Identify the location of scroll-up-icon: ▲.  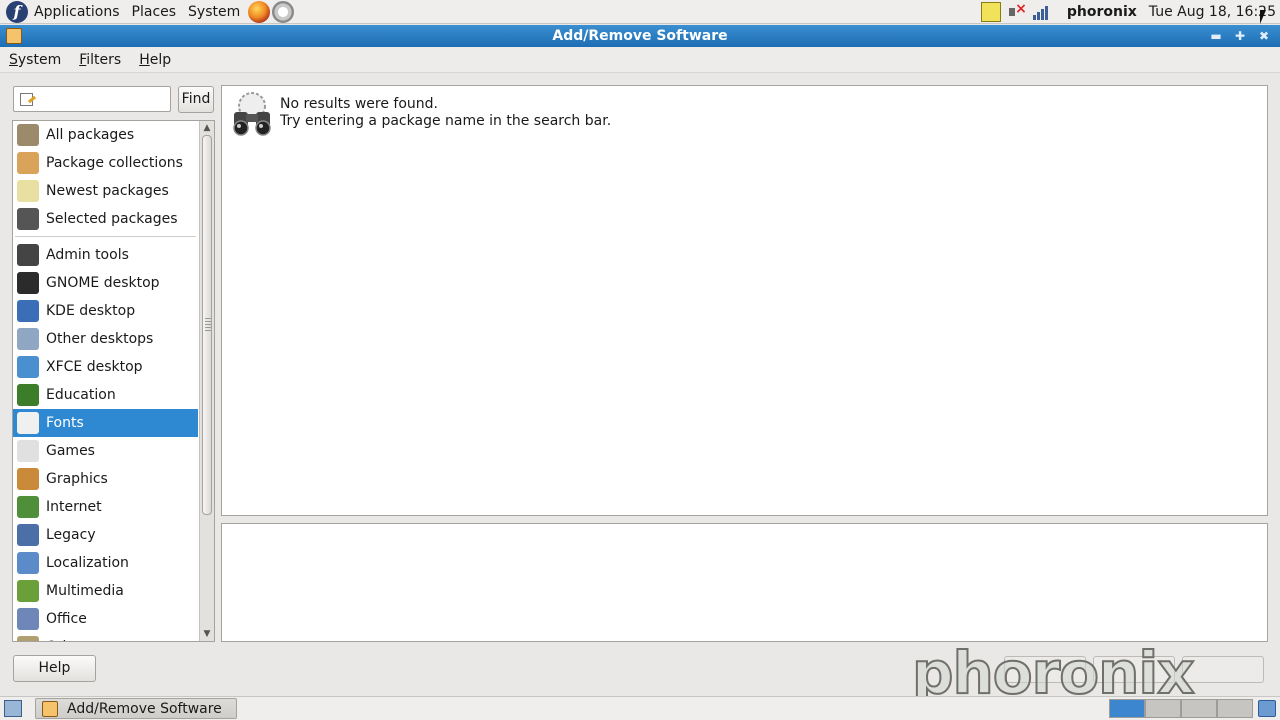
(207, 128).